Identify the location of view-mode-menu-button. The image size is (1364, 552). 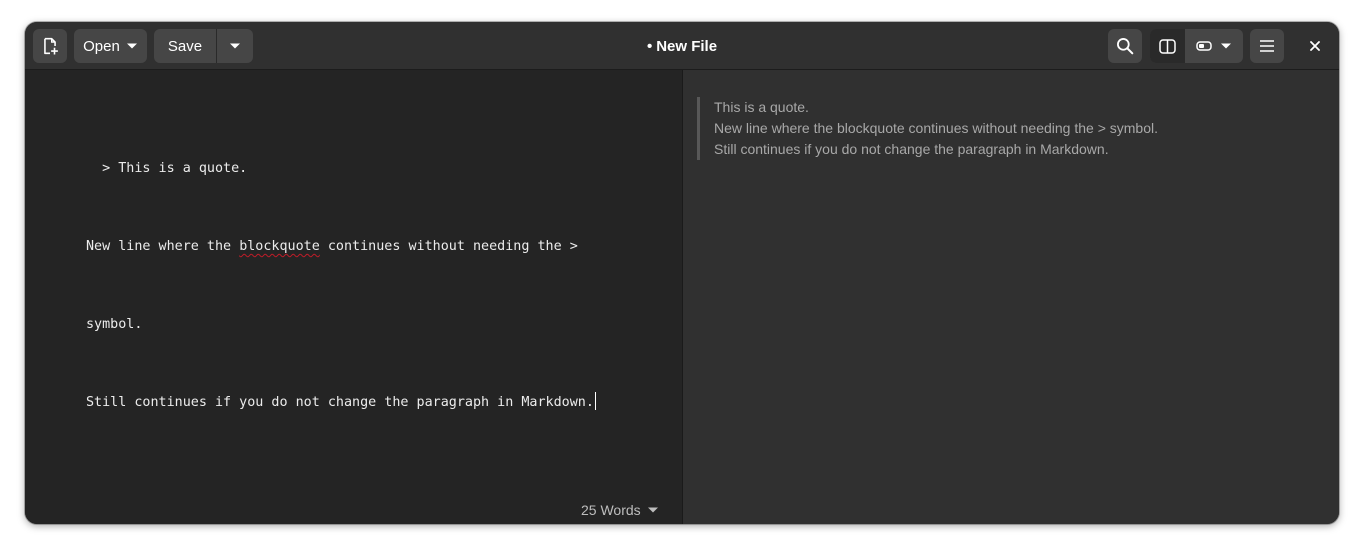
(1214, 46).